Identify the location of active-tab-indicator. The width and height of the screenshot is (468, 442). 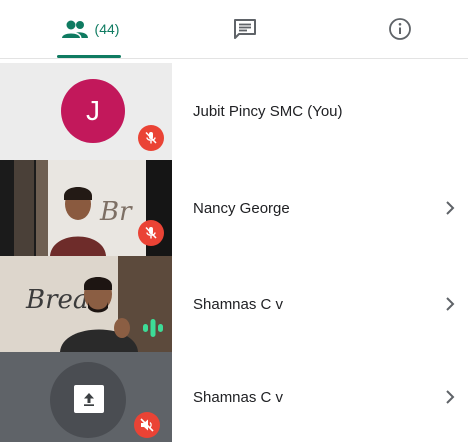
(89, 56).